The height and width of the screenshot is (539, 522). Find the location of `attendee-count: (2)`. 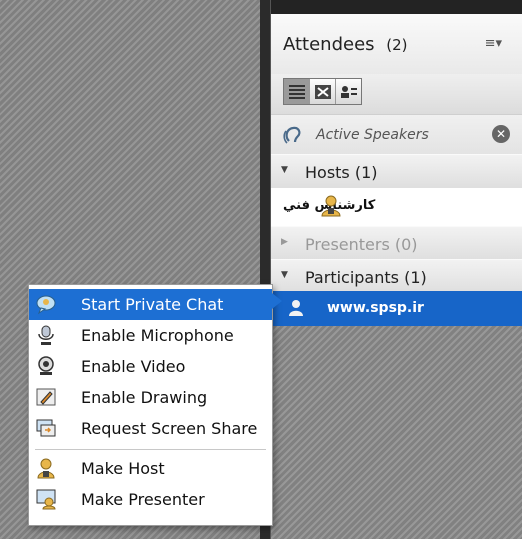

attendee-count: (2) is located at coordinates (397, 45).